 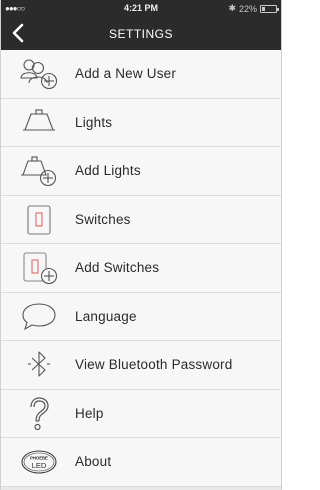 What do you see at coordinates (103, 219) in the screenshot?
I see `menu-item-label: Switches` at bounding box center [103, 219].